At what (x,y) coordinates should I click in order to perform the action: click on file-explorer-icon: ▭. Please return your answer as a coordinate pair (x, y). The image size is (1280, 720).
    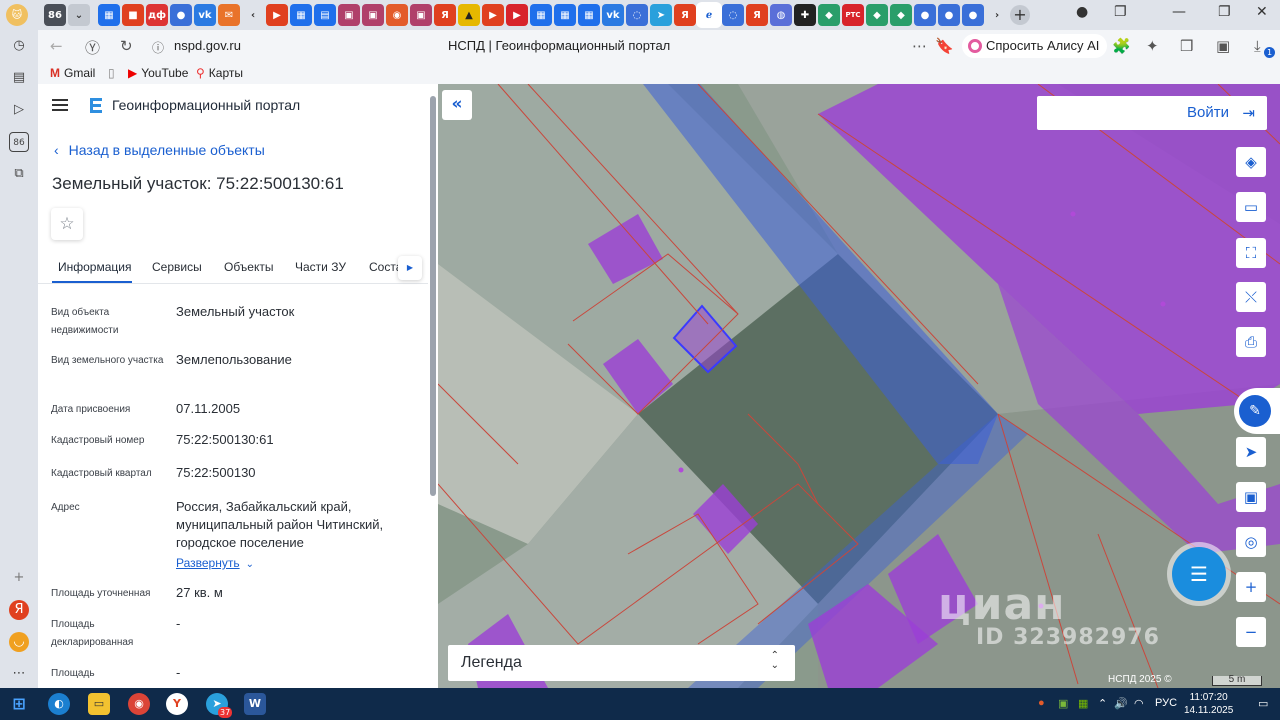
    Looking at the image, I should click on (99, 704).